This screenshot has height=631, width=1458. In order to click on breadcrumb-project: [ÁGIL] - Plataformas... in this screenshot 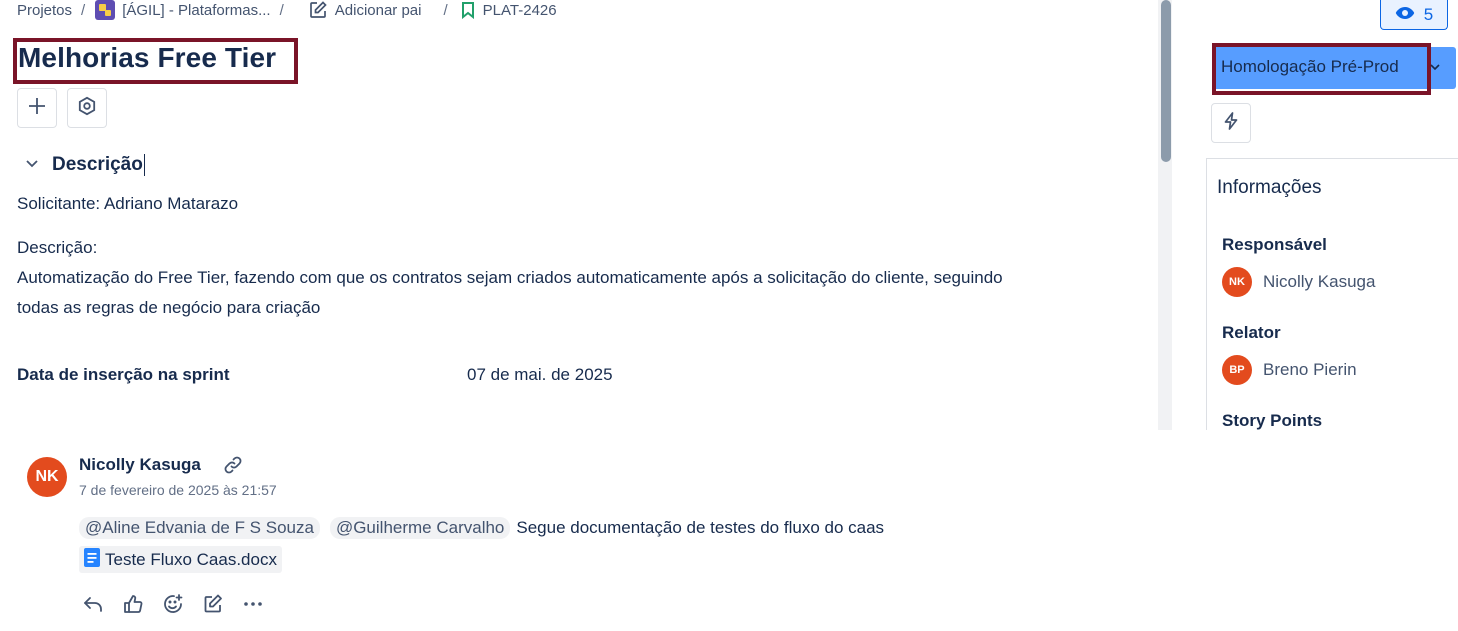, I will do `click(183, 10)`.